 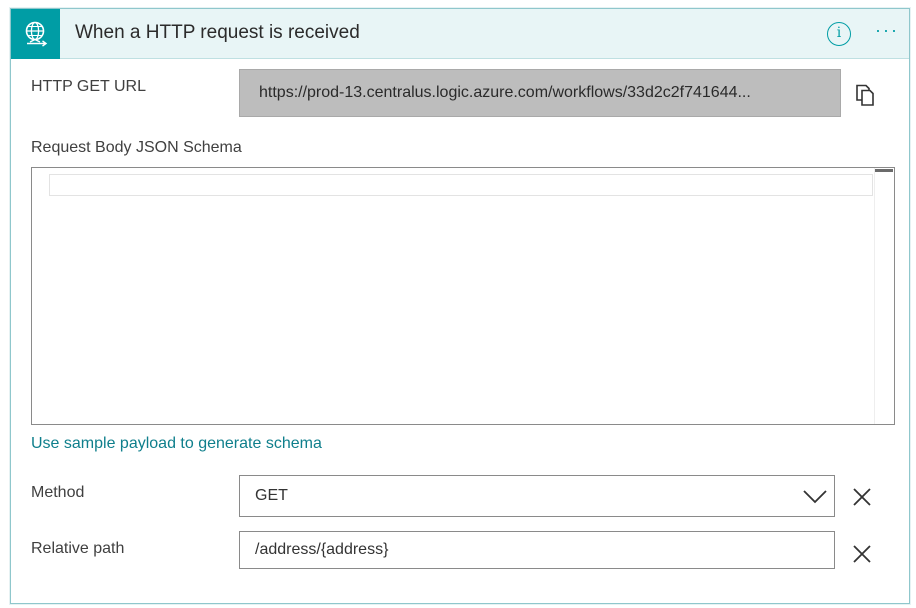 What do you see at coordinates (537, 550) in the screenshot?
I see `relative-path-input: /address/{address}` at bounding box center [537, 550].